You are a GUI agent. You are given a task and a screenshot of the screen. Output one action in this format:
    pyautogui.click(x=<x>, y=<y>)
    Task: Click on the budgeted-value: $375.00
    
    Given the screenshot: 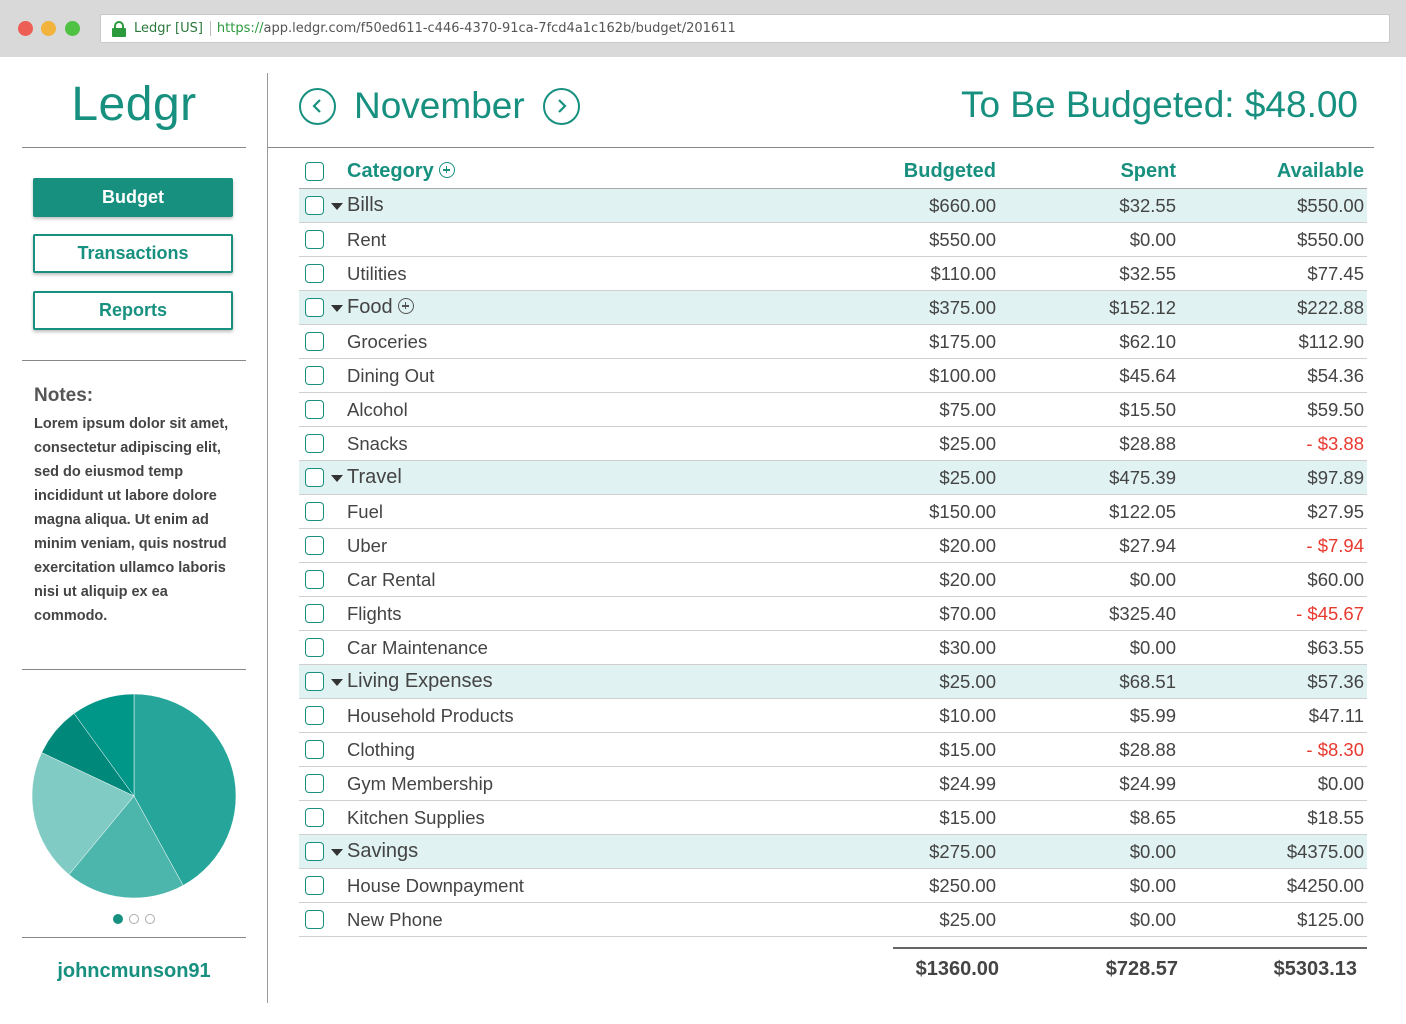 What is the action you would take?
    pyautogui.click(x=962, y=308)
    